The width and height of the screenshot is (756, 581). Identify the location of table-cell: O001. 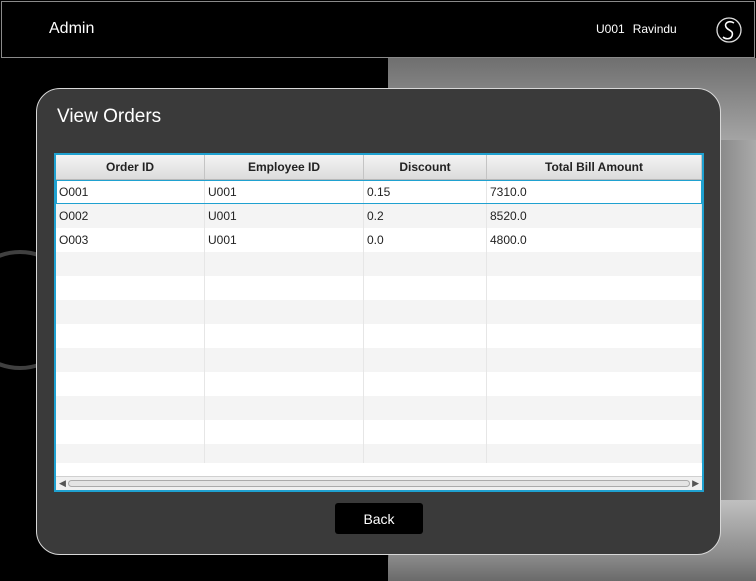
(130, 192).